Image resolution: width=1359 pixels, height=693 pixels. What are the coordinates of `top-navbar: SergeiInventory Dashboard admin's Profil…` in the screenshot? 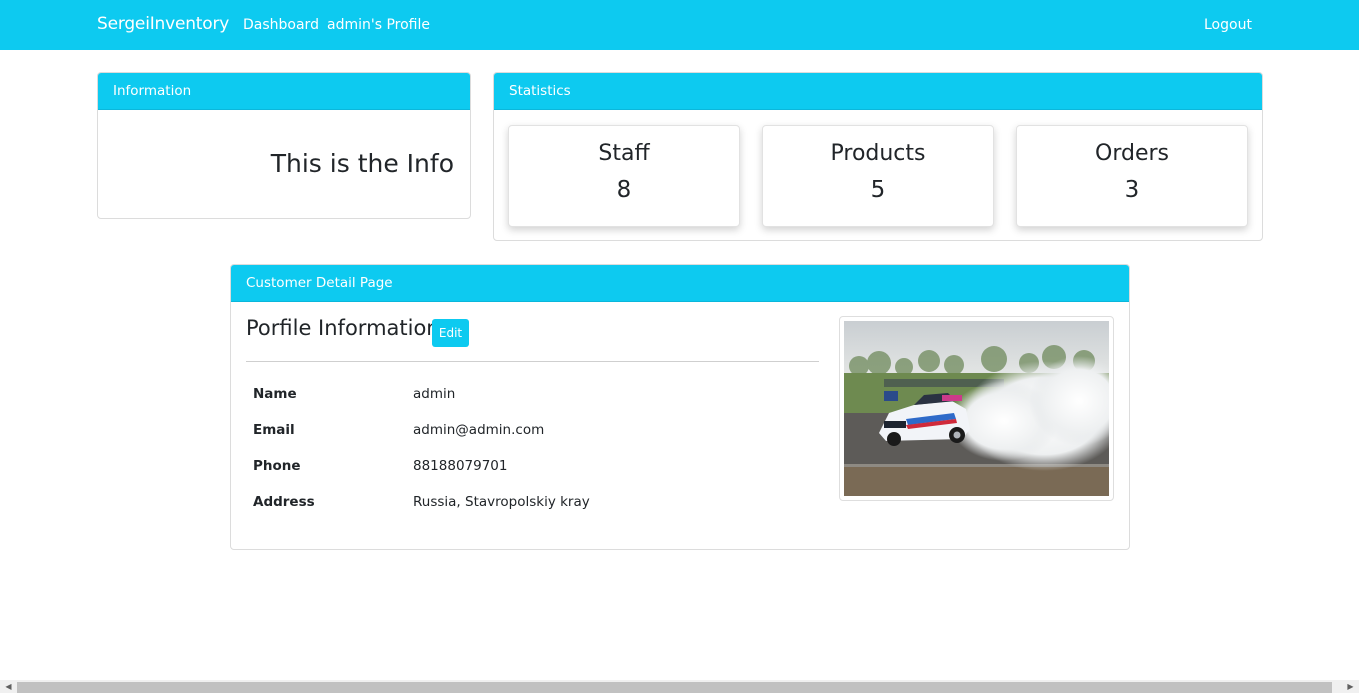 It's located at (679, 25).